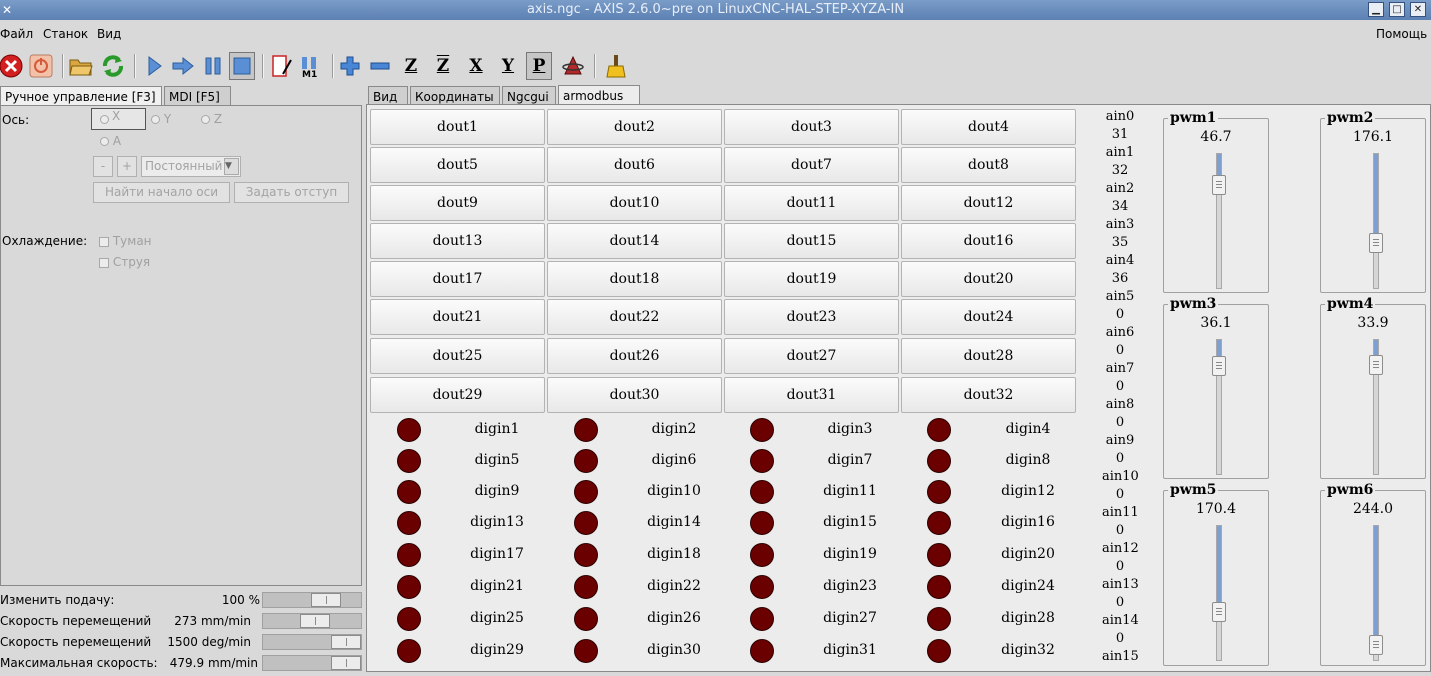  I want to click on stop-button, so click(242, 66).